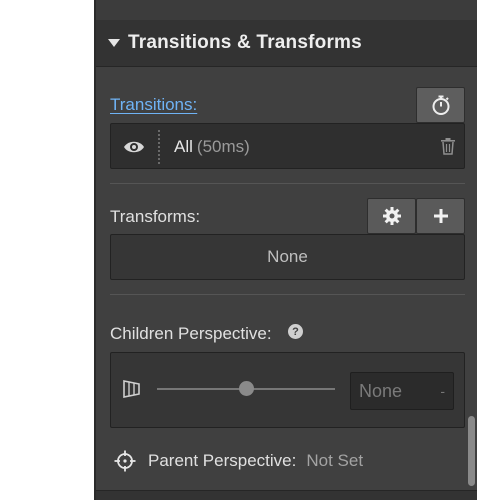 Image resolution: width=477 pixels, height=500 pixels. I want to click on transitions-label: Transitions:, so click(153, 105).